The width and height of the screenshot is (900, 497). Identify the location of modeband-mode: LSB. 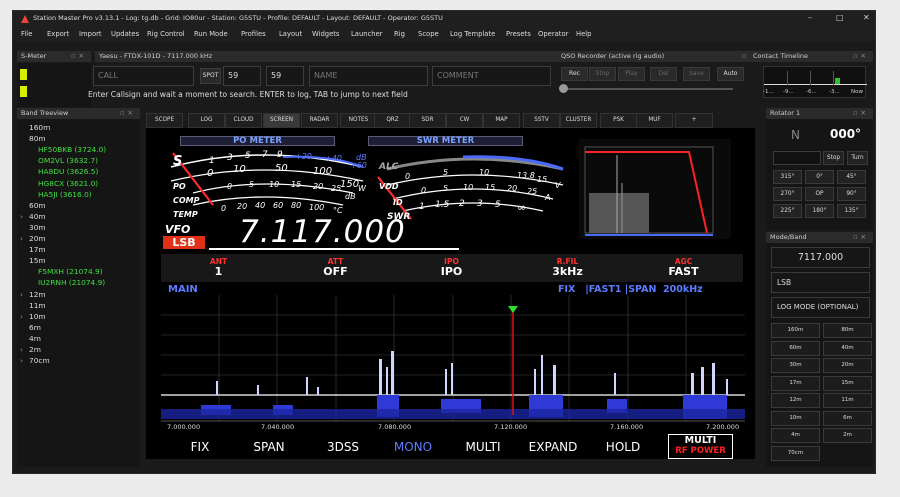
(820, 282).